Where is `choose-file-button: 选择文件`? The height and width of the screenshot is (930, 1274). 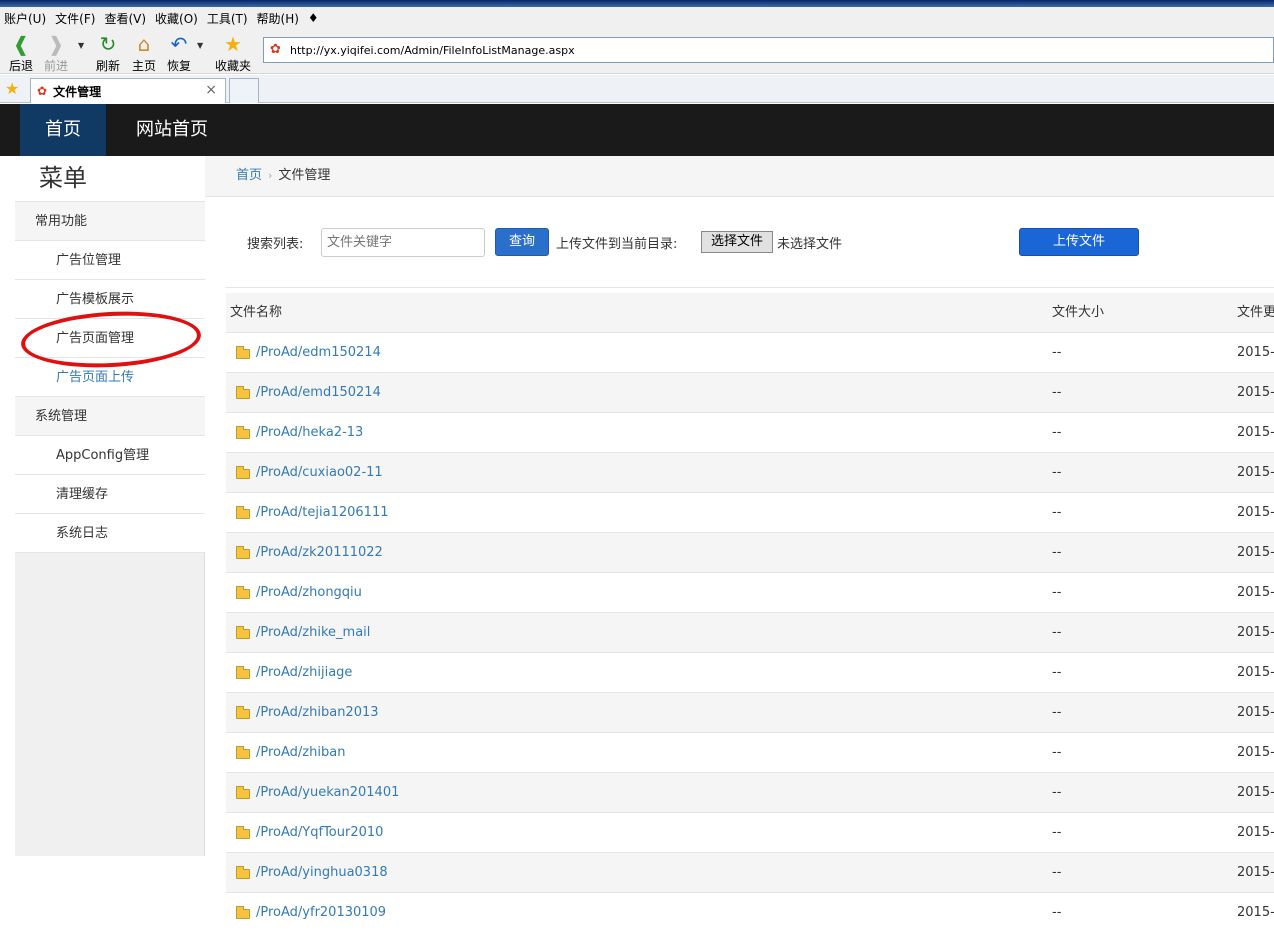
choose-file-button: 选择文件 is located at coordinates (737, 242).